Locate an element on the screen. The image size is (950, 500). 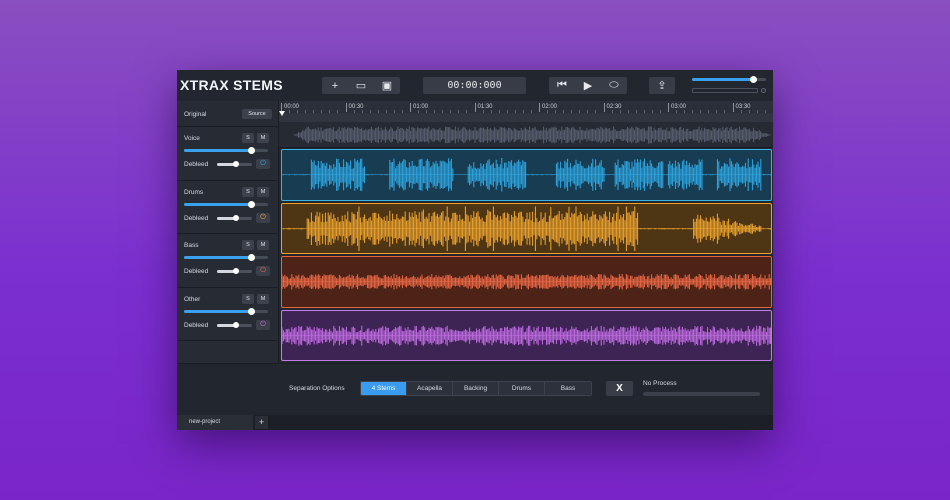
separation-options: 4 Stems Acapella Backing Drums Bass is located at coordinates (476, 388).